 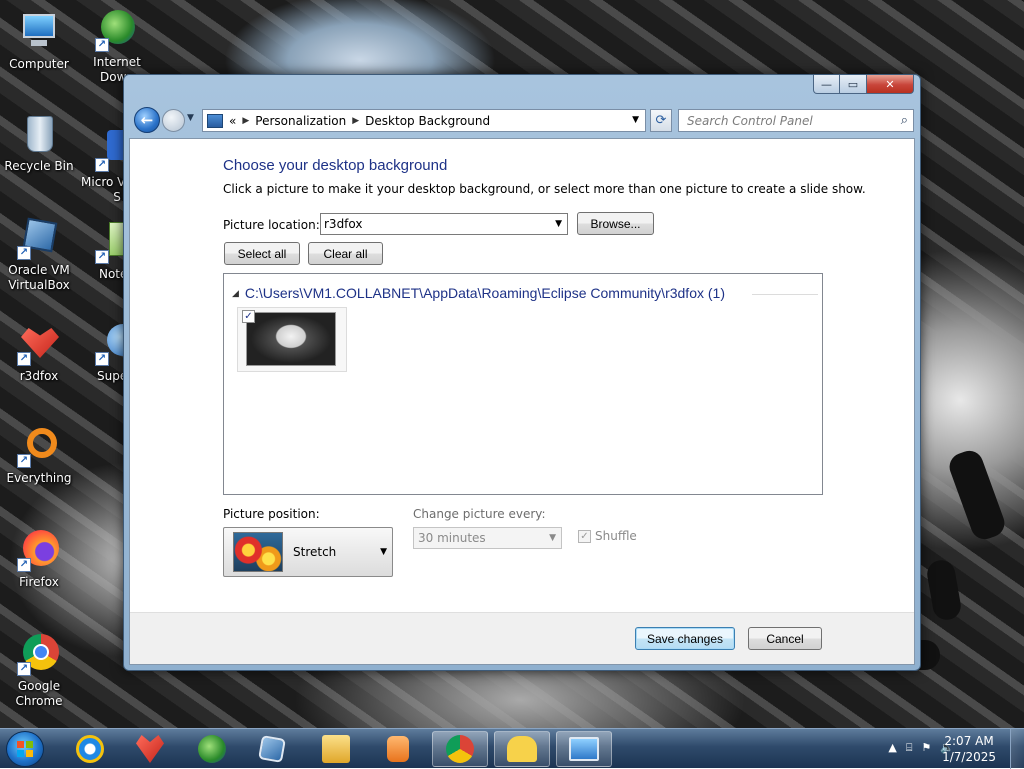 What do you see at coordinates (785, 638) in the screenshot?
I see `cancel-button: Cancel` at bounding box center [785, 638].